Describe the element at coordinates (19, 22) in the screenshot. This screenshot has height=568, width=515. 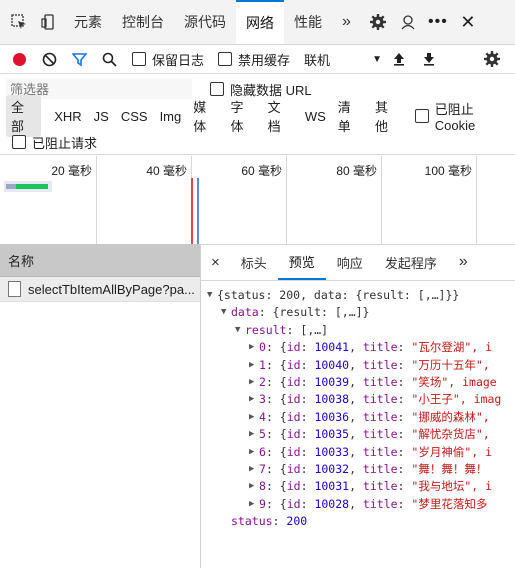
I see `inspect-element-icon` at that location.